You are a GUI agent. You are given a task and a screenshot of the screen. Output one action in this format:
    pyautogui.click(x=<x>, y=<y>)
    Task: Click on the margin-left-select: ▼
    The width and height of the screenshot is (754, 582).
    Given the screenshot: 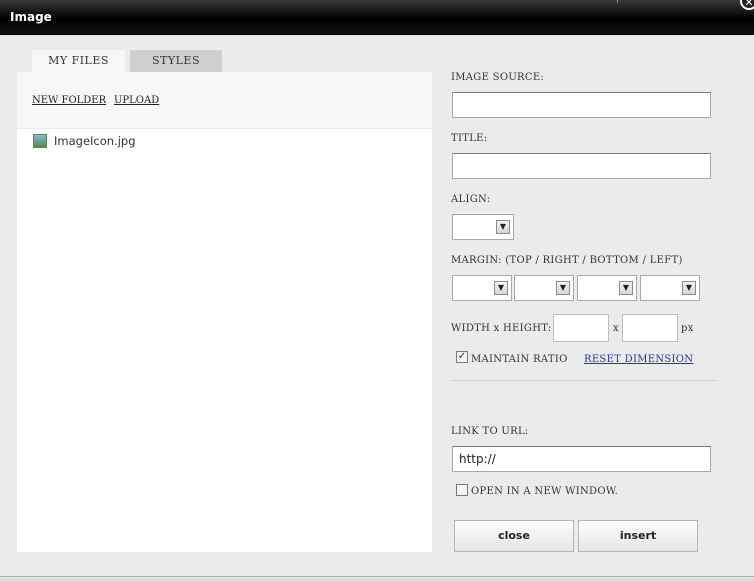 What is the action you would take?
    pyautogui.click(x=670, y=288)
    